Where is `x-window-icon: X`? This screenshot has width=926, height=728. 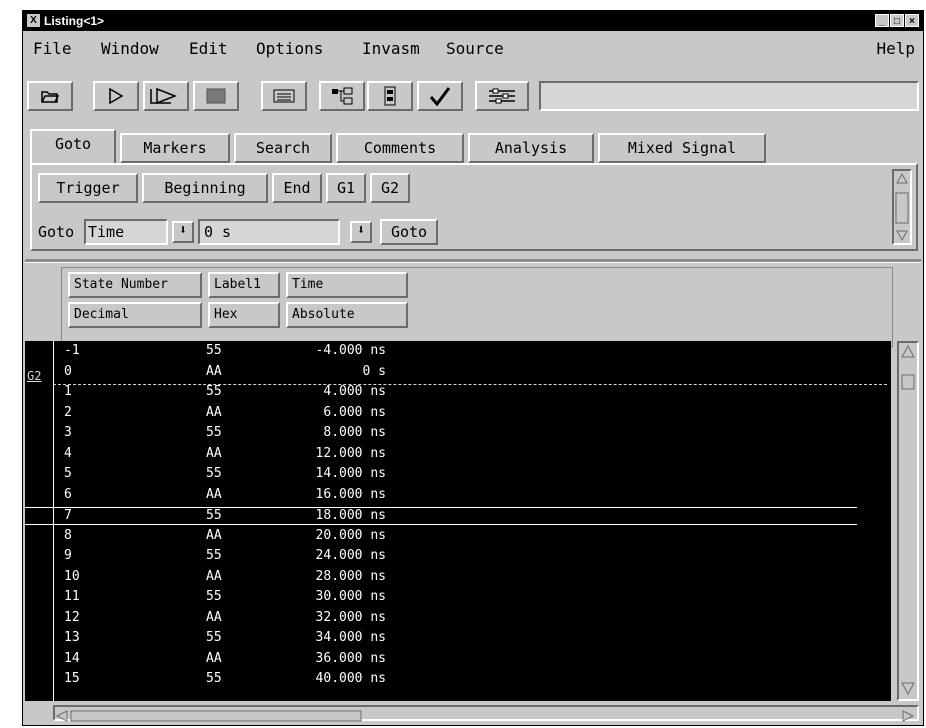 x-window-icon: X is located at coordinates (33, 20).